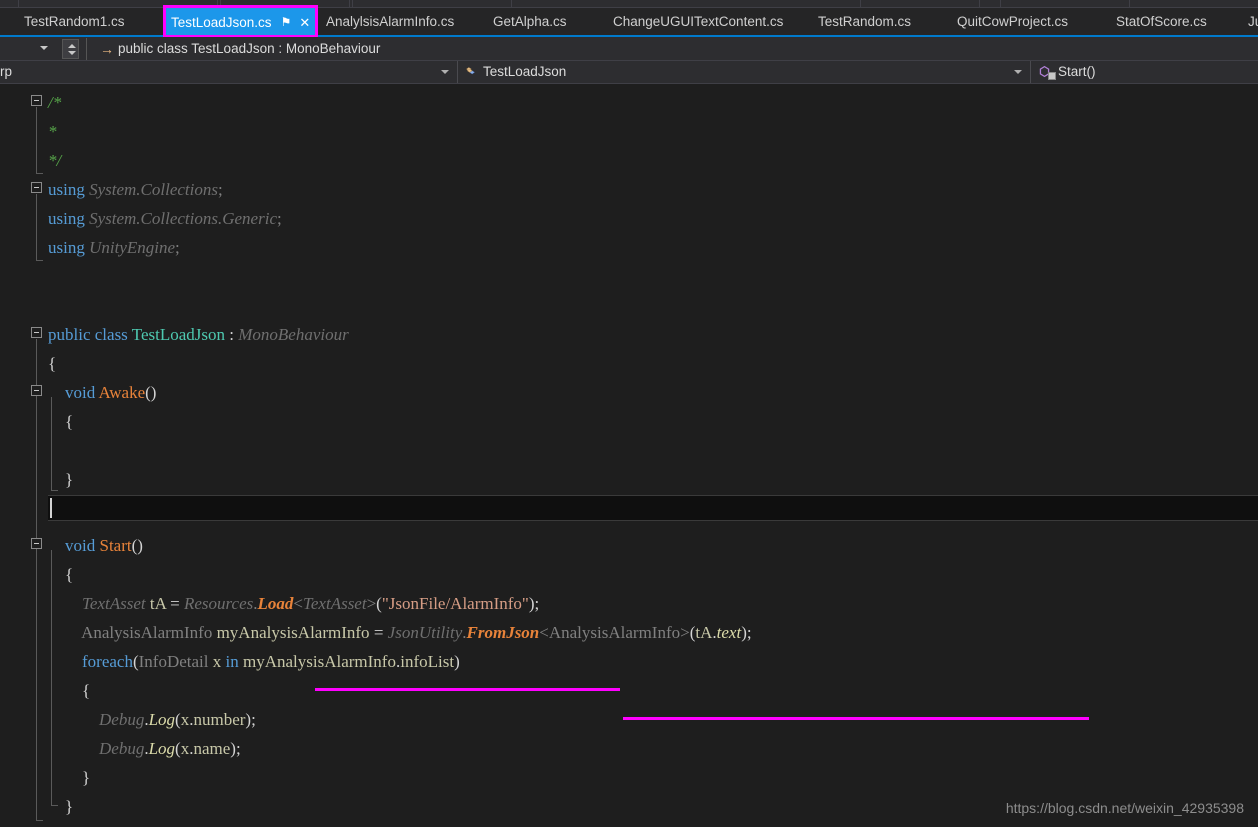  I want to click on document-tab-changeuguitextcontent-cs: ChangeUGUITextContent.cs, so click(698, 21).